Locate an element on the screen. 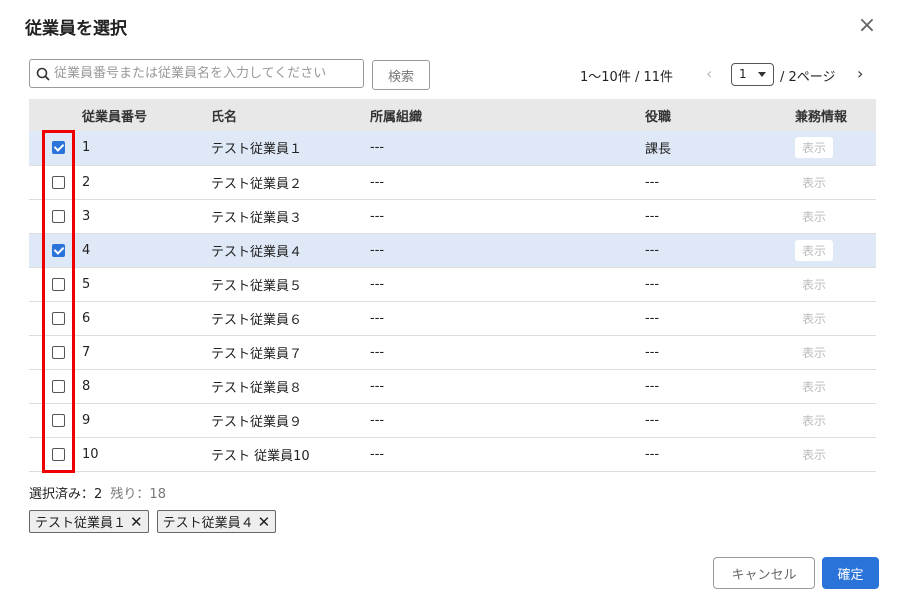  cell-name: テスト従業員３ is located at coordinates (257, 218).